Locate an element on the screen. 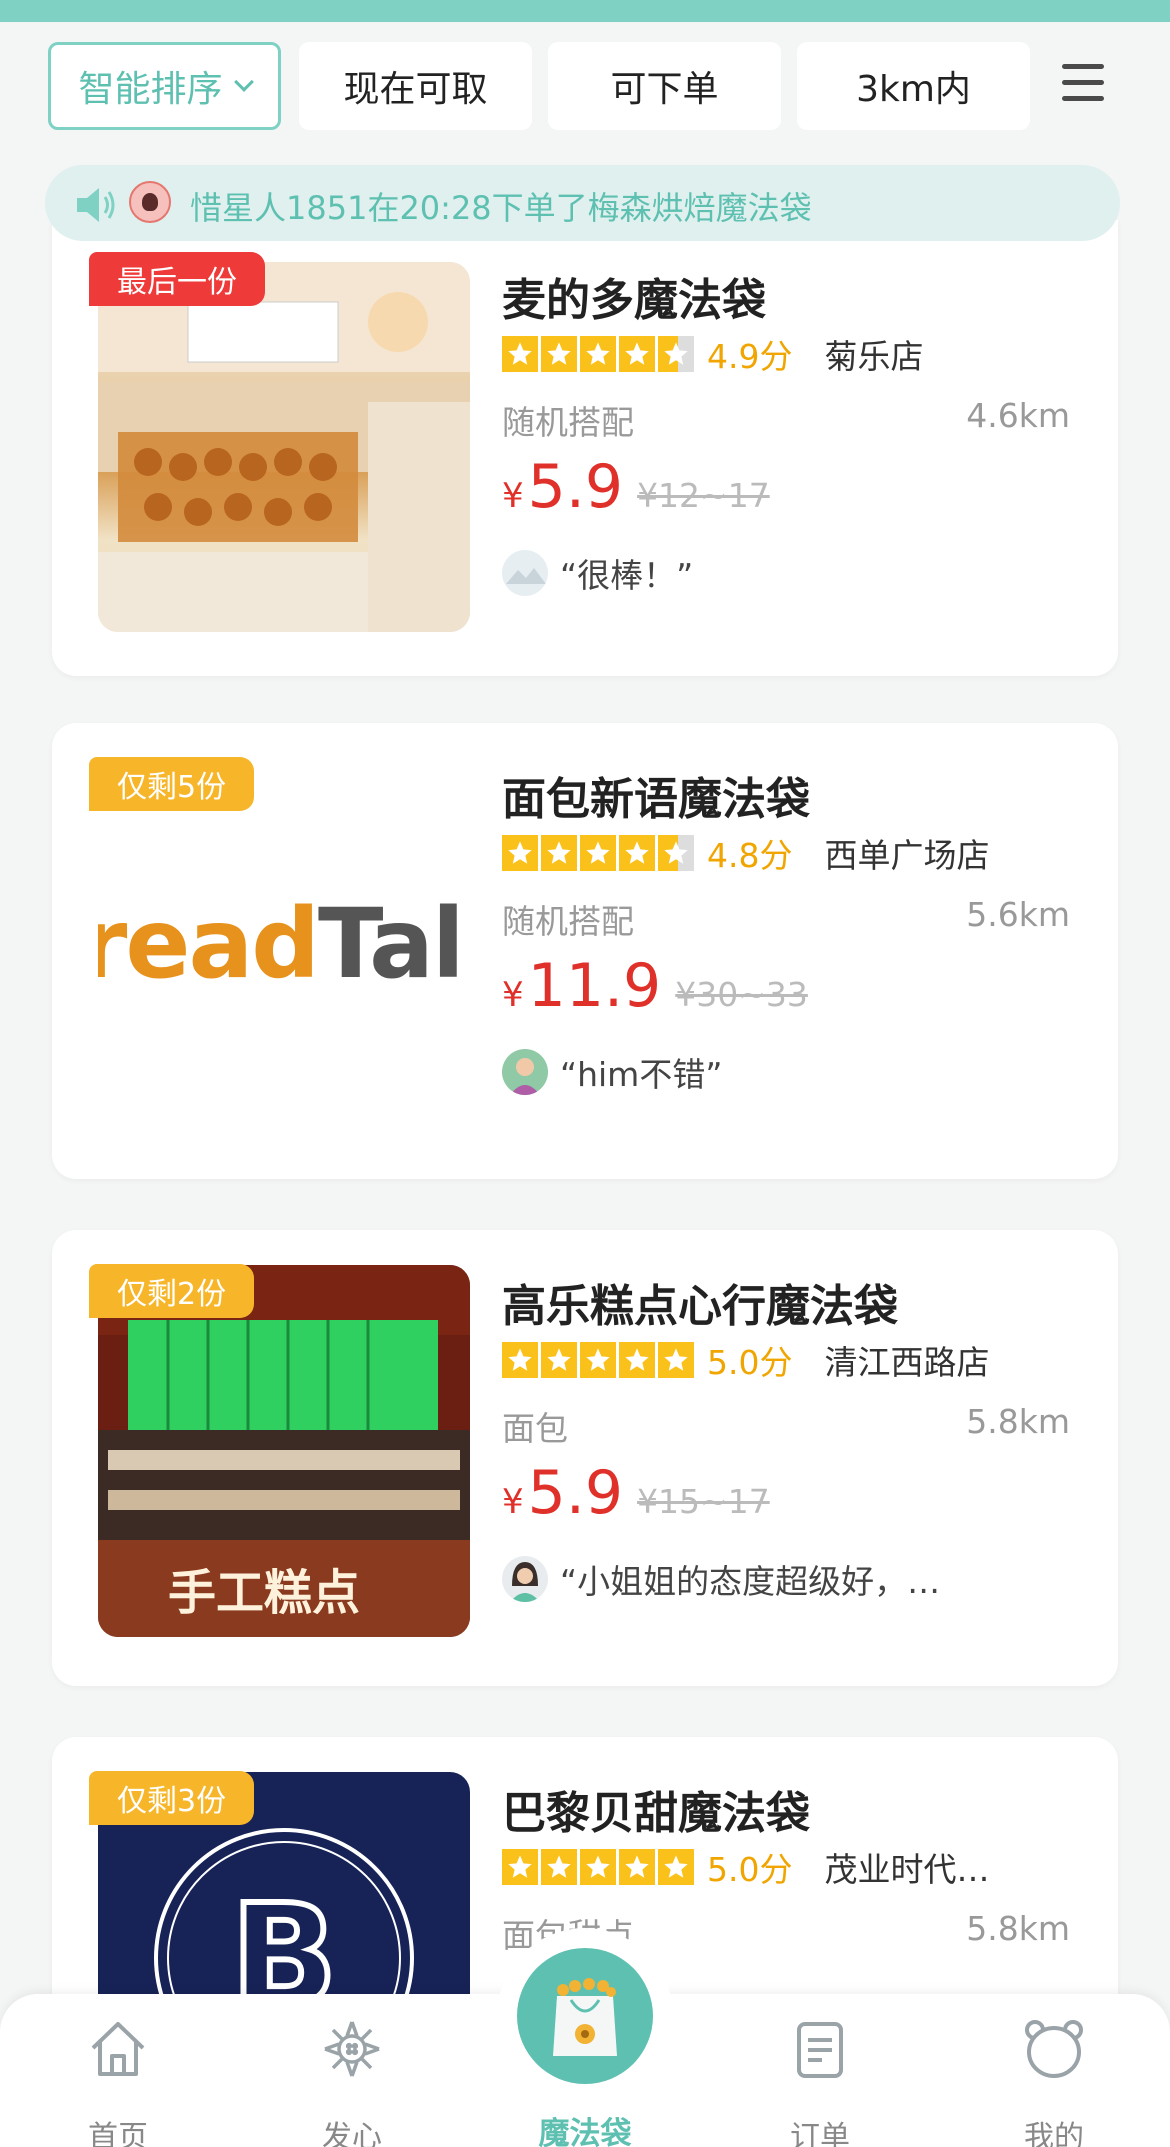 This screenshot has width=1170, height=2147. speaker-icon is located at coordinates (96, 205).